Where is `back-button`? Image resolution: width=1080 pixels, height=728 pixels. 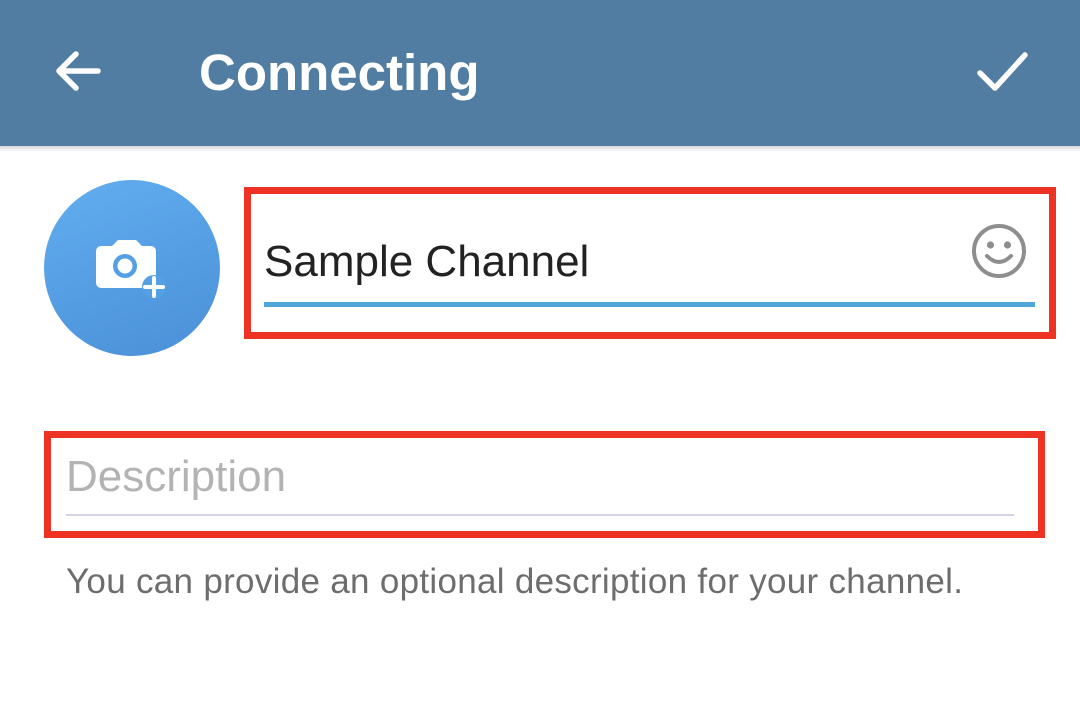 back-button is located at coordinates (78, 71).